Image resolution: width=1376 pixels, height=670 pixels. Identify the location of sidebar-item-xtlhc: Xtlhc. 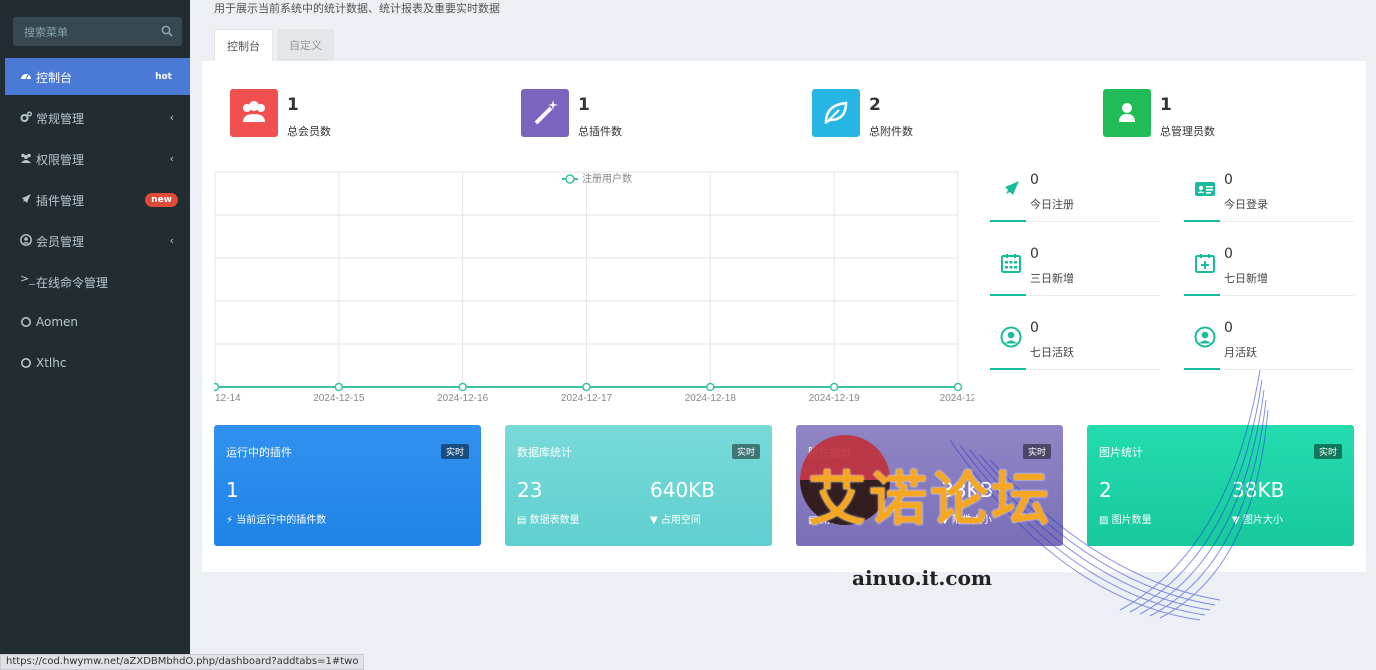
(97, 363).